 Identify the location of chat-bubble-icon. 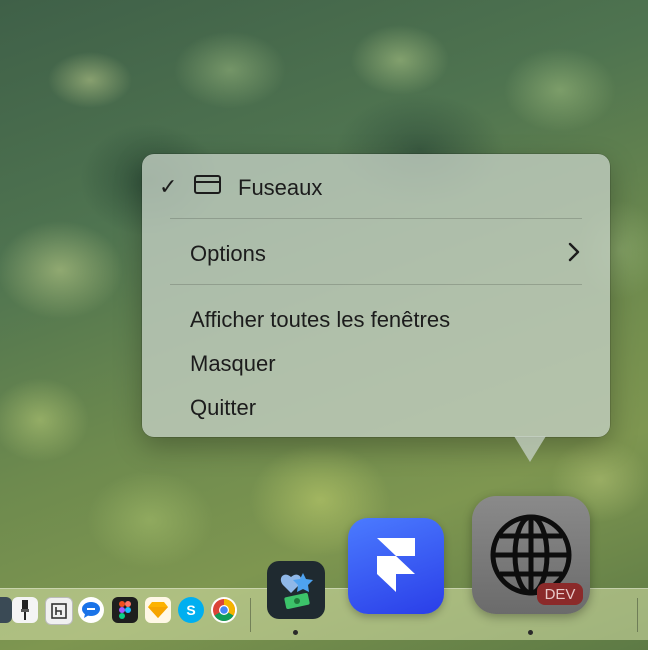
(91, 610).